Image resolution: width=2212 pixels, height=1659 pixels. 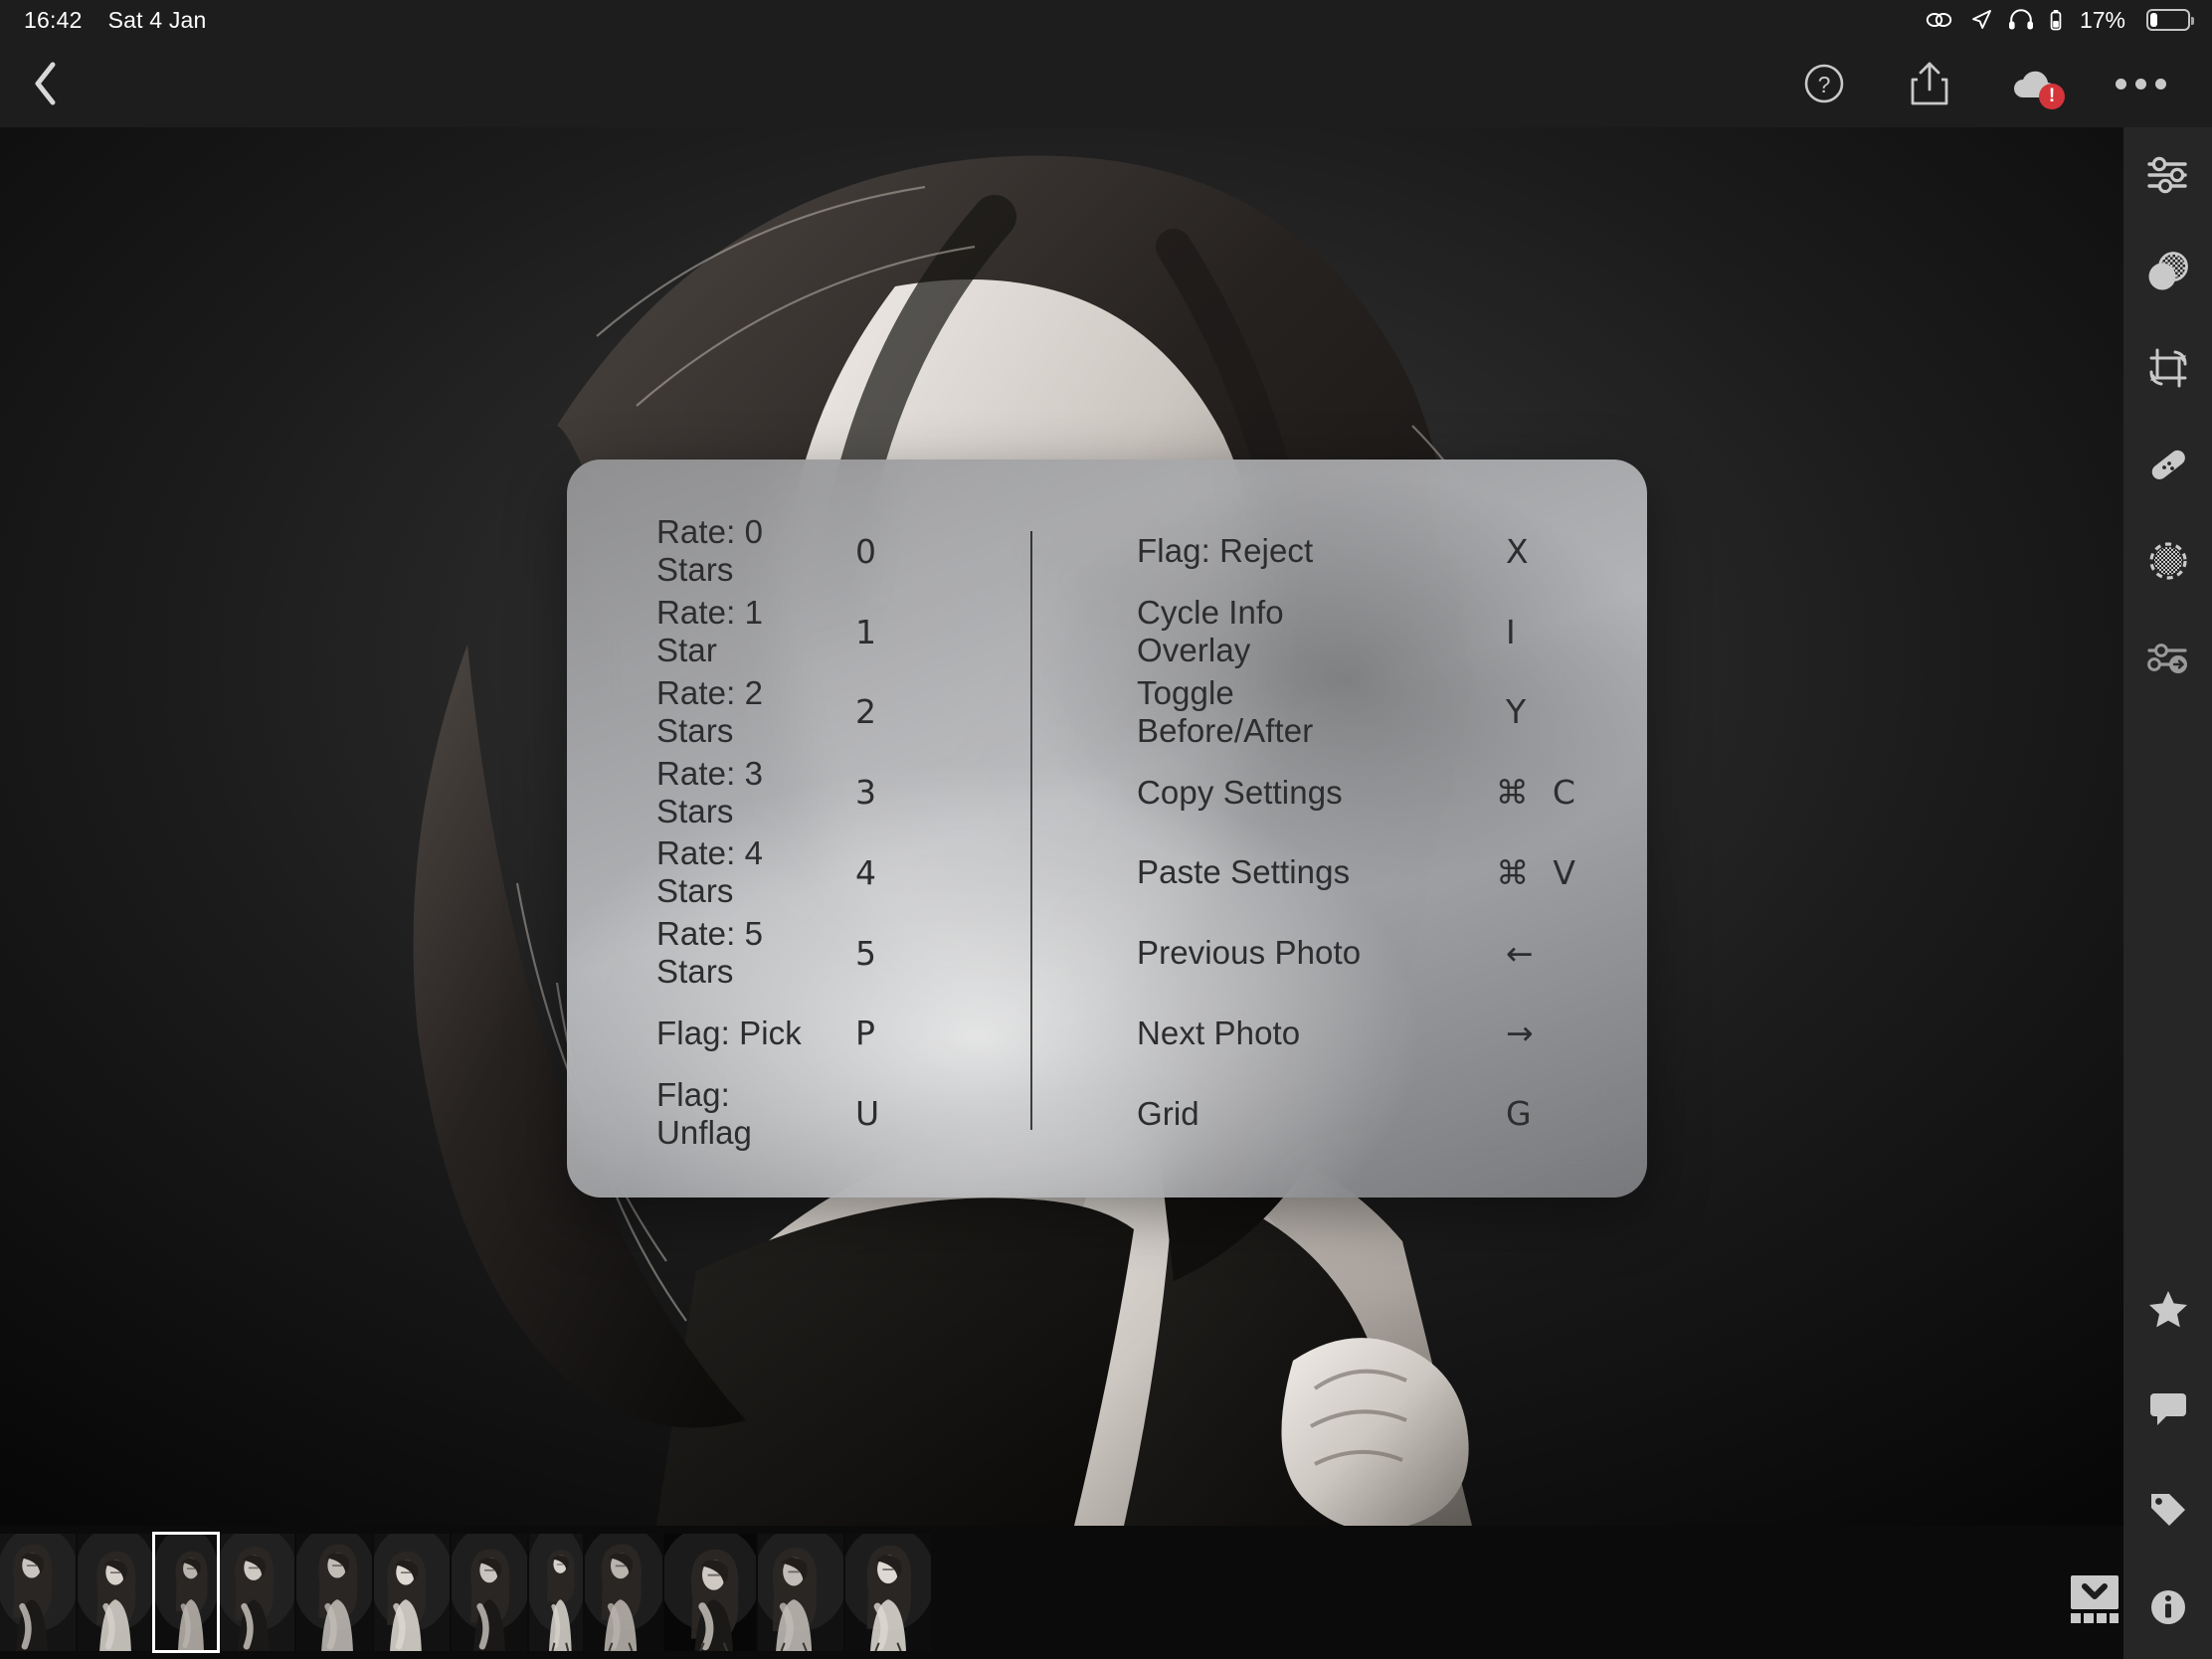 I want to click on shortcut-keys: 1, so click(x=865, y=632).